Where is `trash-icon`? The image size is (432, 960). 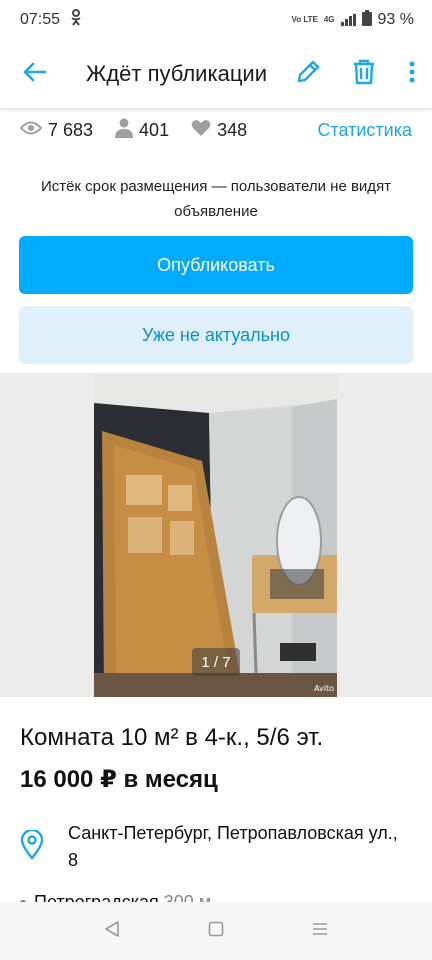
trash-icon is located at coordinates (364, 74).